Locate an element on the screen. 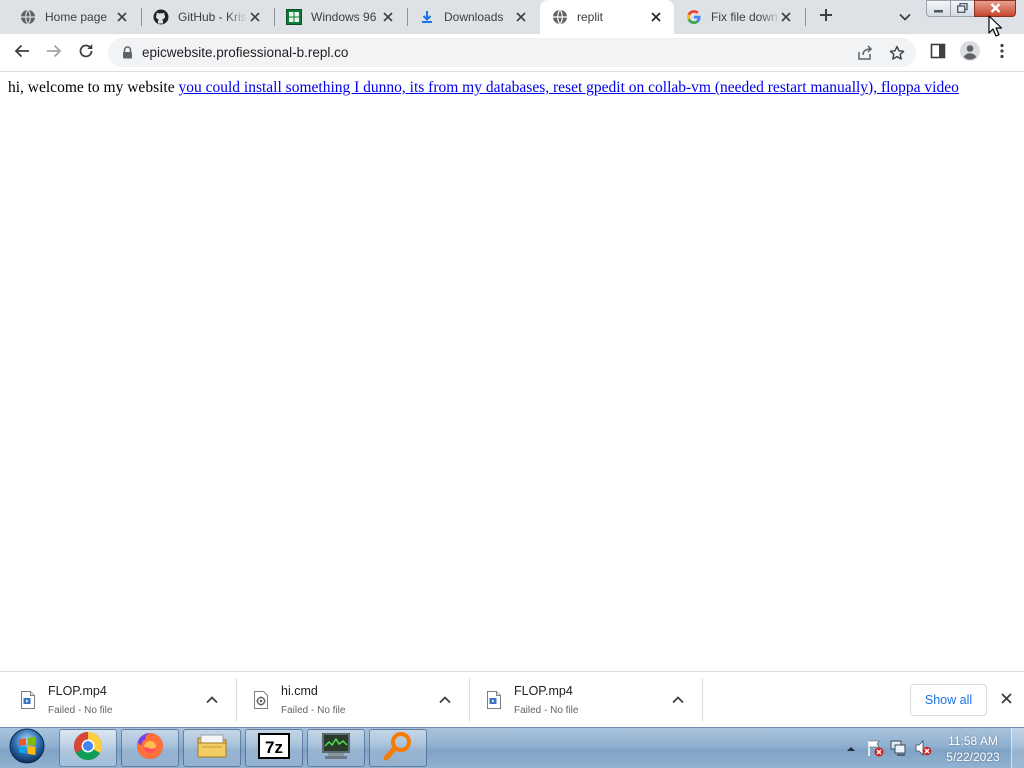 This screenshot has height=768, width=1024. browser-toolbar: epicwebsite.profiessional-b.repl.co is located at coordinates (512, 53).